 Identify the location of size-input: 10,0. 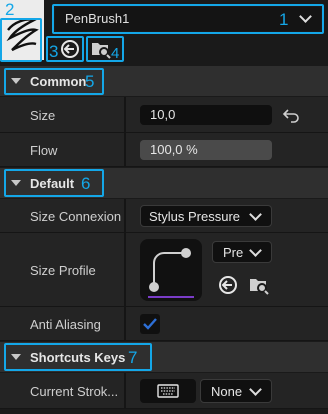
(206, 115).